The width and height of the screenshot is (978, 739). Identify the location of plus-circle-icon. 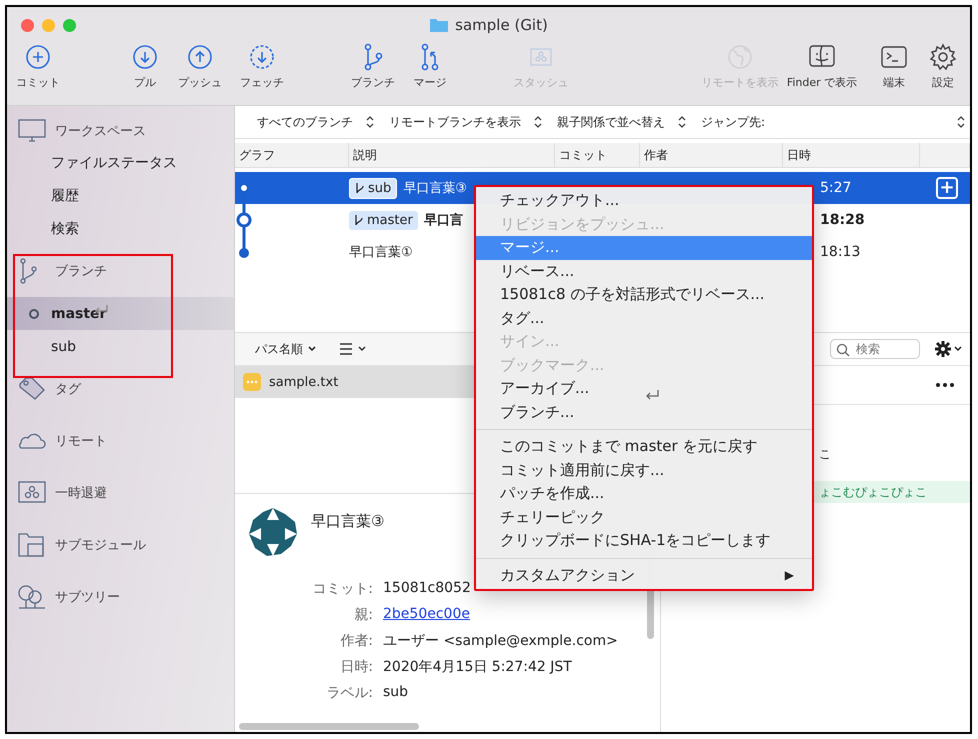
(38, 57).